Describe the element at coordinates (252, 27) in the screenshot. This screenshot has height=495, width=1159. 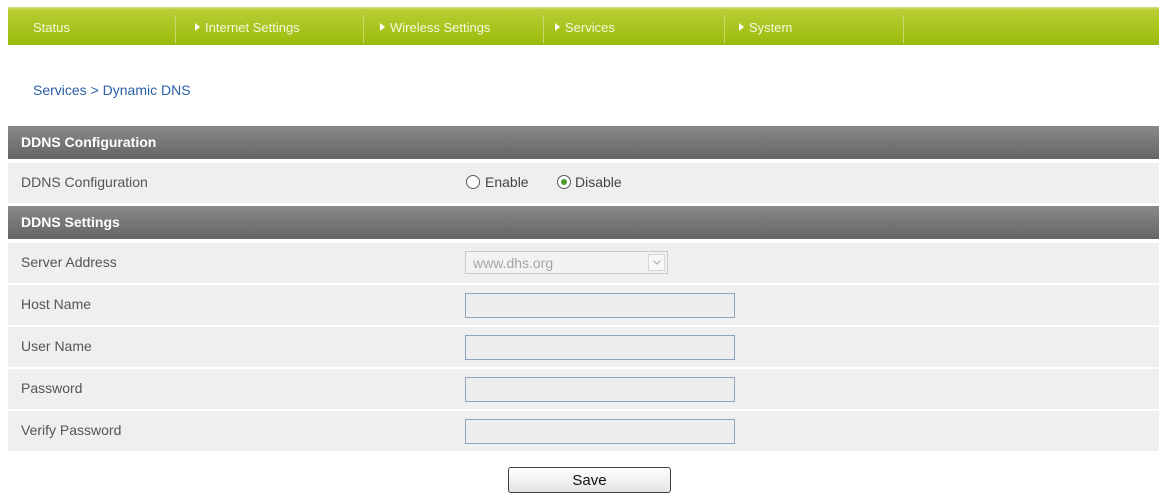
I see `nav-item-label: Internet Settings` at that location.